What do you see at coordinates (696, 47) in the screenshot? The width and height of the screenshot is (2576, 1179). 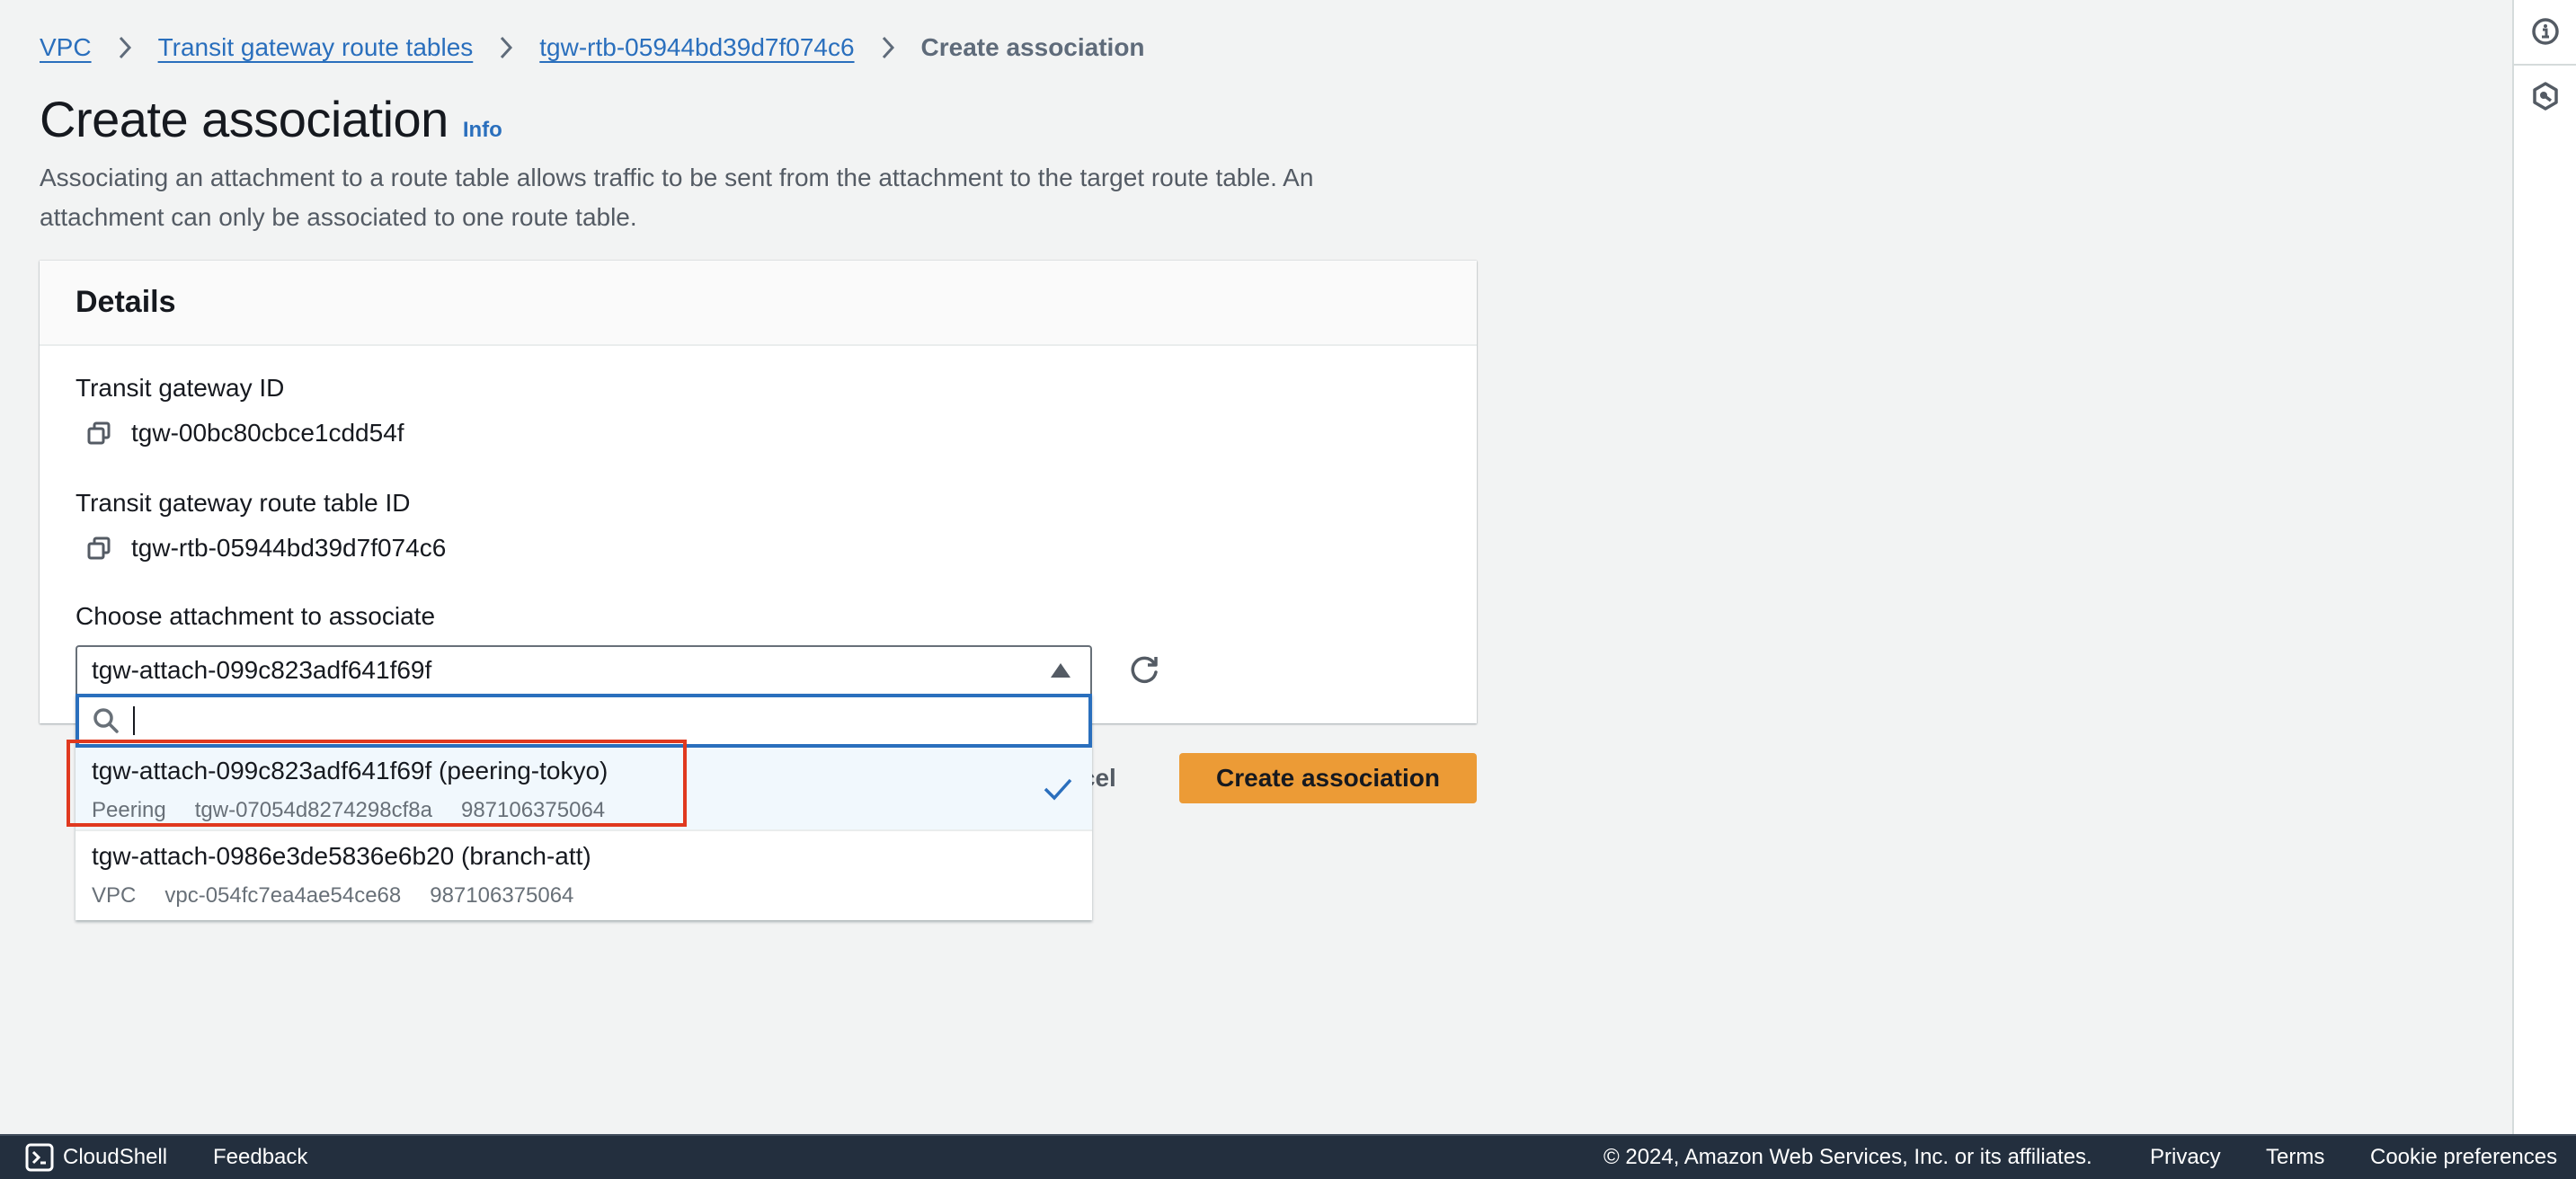 I see `breadcrumb-route-table-id: tgw-rtb-05944bd39d7f074c6` at bounding box center [696, 47].